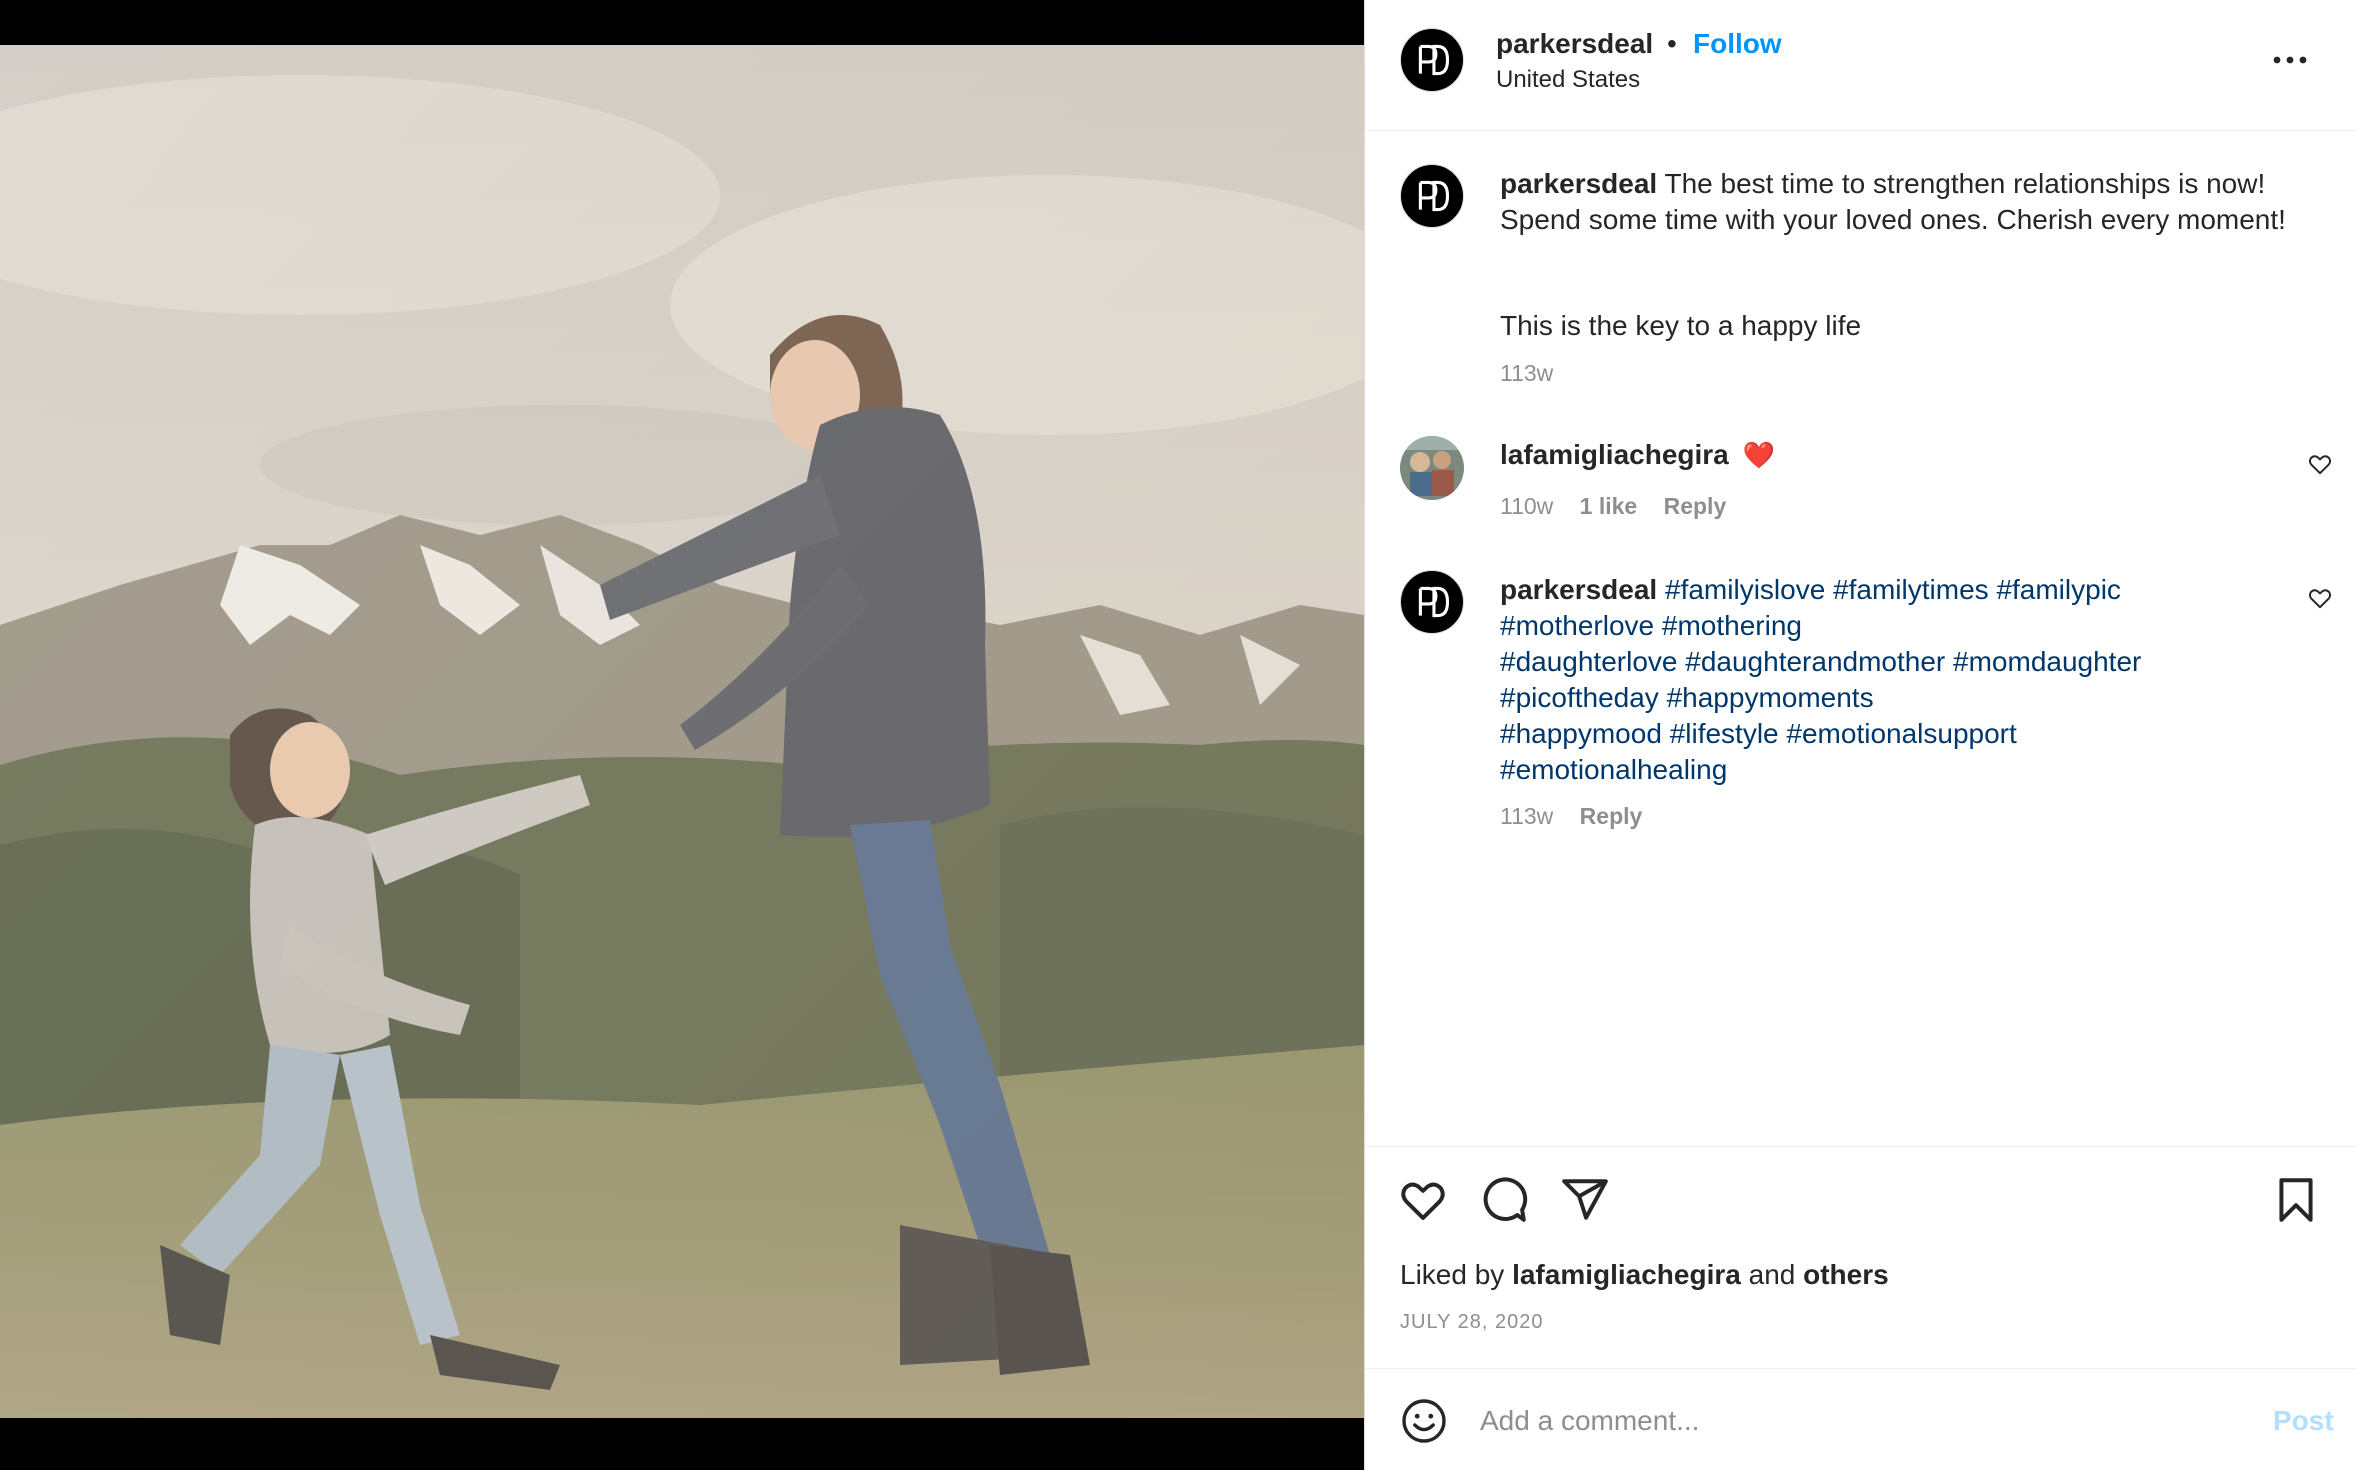  Describe the element at coordinates (1452, 1274) in the screenshot. I see `liked-by-prefix: Liked by` at that location.